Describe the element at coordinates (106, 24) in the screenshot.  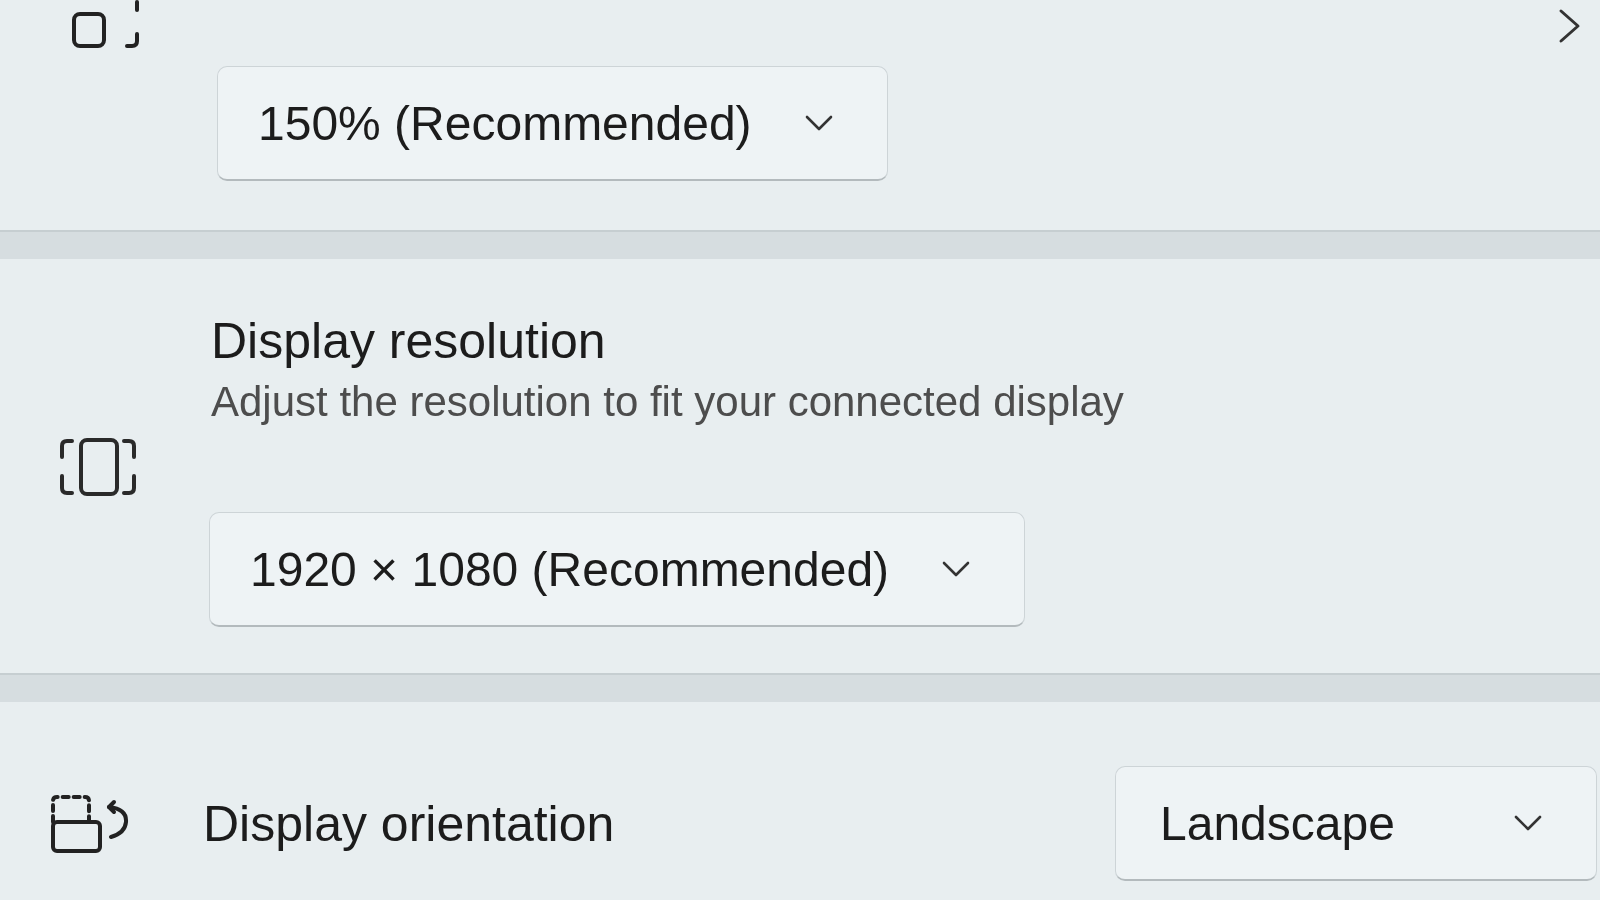
I see `square-corners-icon` at that location.